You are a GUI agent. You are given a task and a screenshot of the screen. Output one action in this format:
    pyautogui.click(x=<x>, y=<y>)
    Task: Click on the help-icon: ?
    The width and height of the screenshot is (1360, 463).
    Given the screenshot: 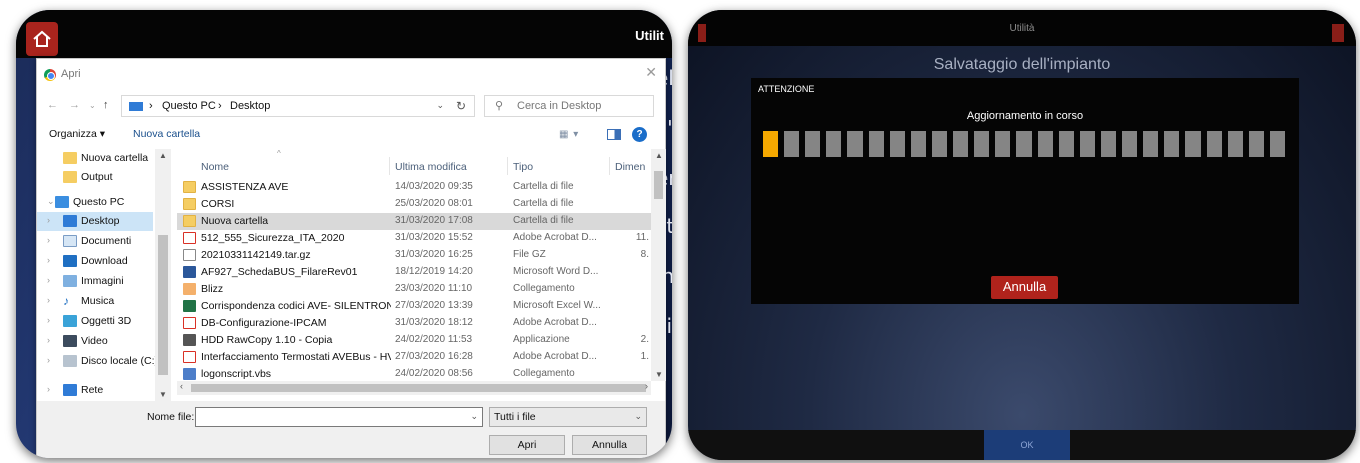 What is the action you would take?
    pyautogui.click(x=639, y=134)
    